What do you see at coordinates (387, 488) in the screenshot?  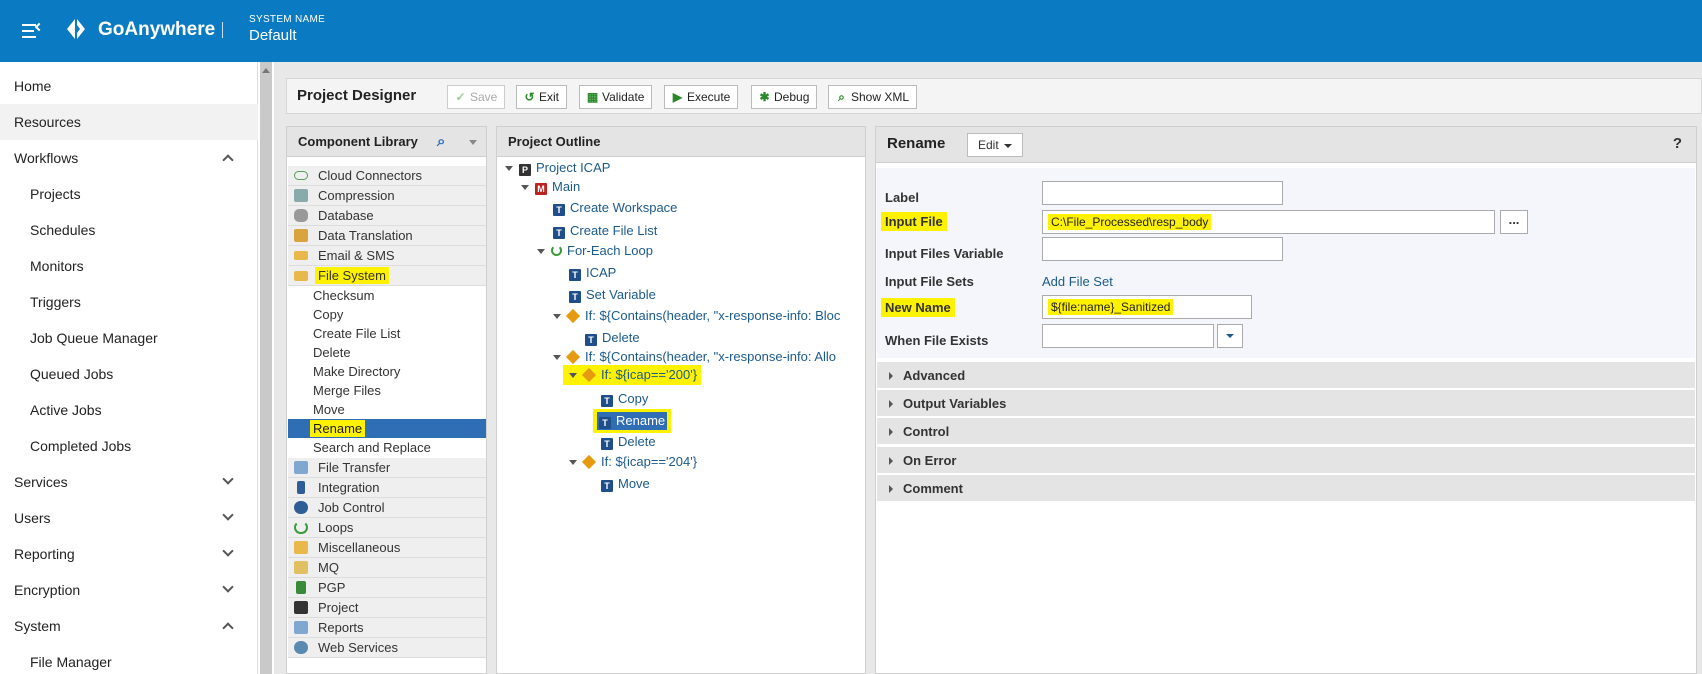 I see `library-category: Integration` at bounding box center [387, 488].